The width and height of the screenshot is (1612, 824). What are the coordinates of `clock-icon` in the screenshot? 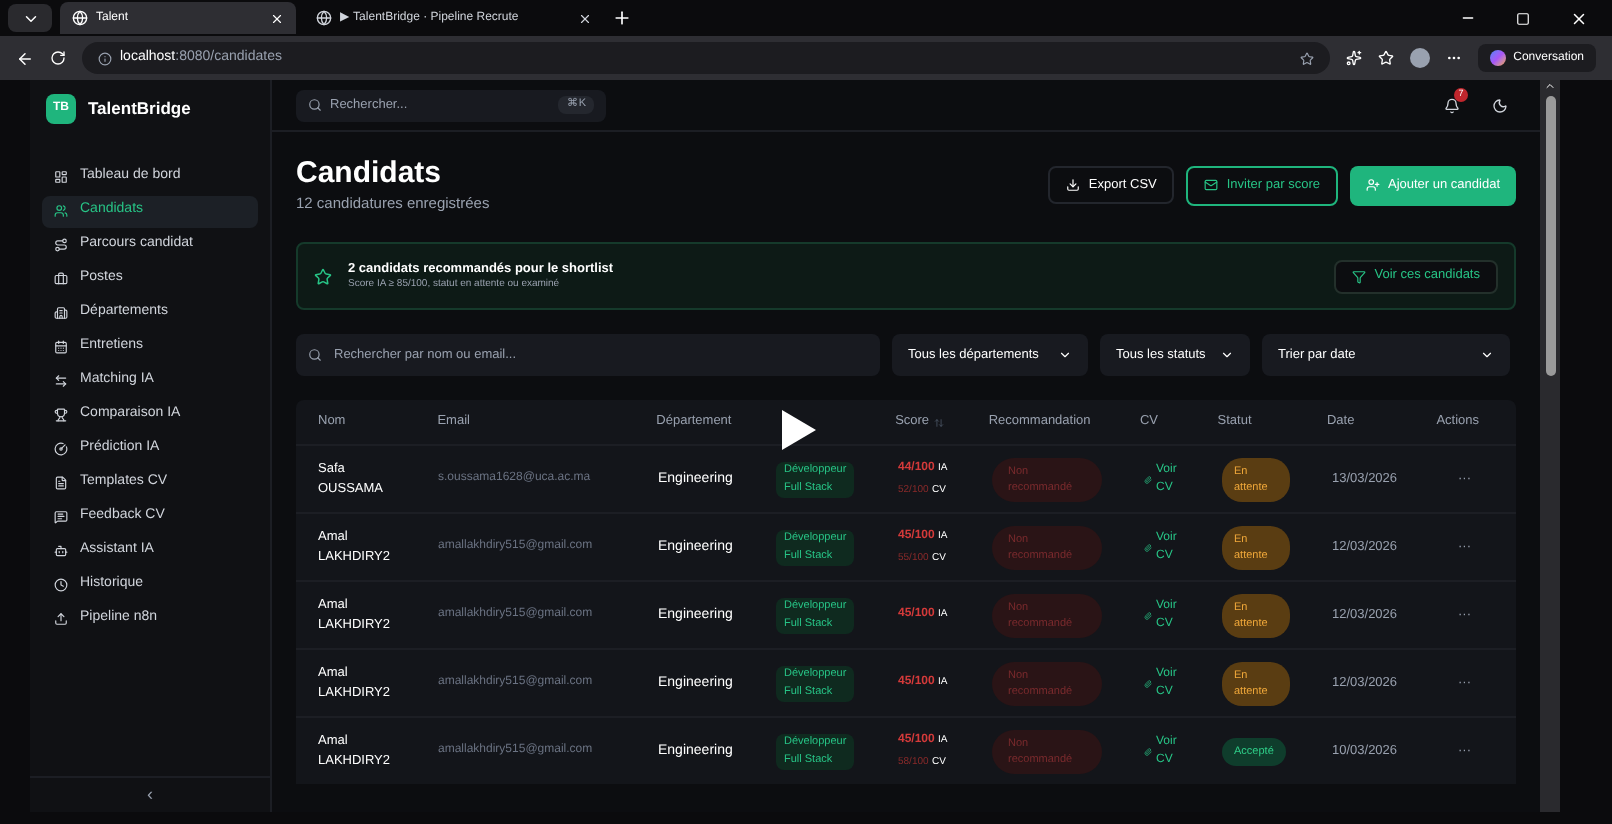 It's located at (61, 585).